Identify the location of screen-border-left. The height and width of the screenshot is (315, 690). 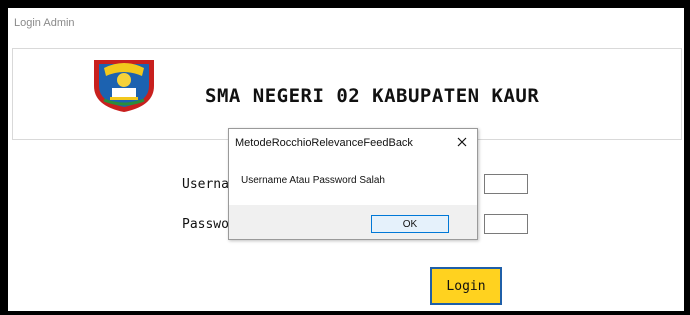
(4, 157).